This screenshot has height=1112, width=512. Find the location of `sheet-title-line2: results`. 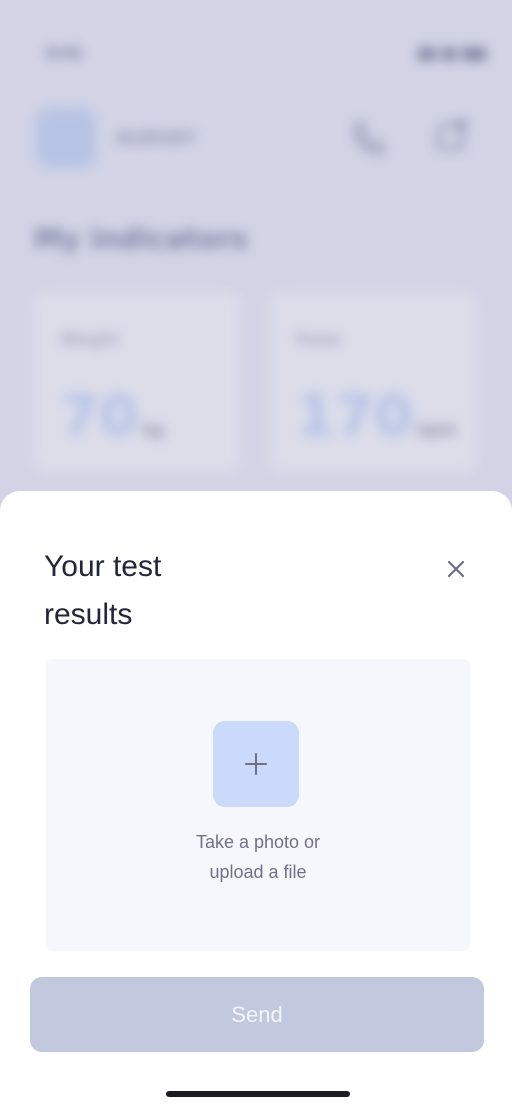

sheet-title-line2: results is located at coordinates (88, 614).